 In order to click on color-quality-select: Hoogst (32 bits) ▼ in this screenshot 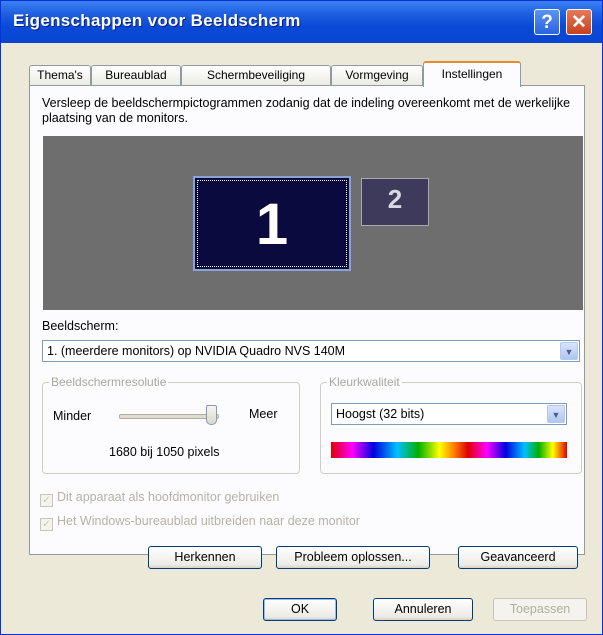, I will do `click(449, 414)`.